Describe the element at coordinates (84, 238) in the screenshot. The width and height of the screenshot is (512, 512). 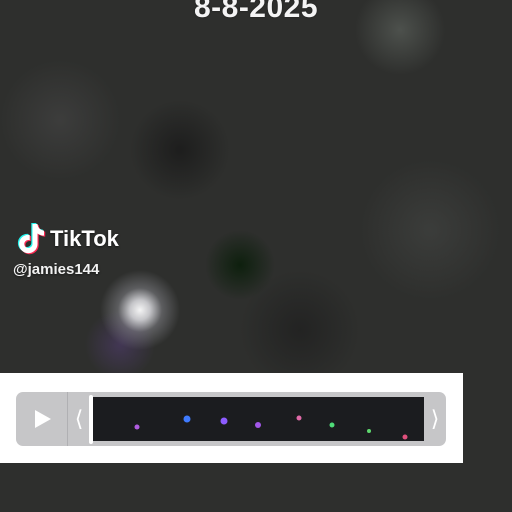
I see `tiktok-brand-name: TikTok` at that location.